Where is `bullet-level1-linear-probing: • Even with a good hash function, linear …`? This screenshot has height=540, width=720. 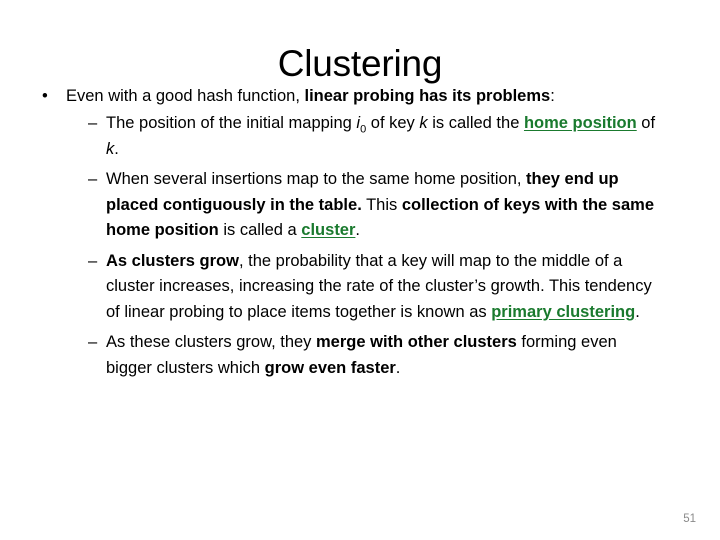
bullet-level1-linear-probing: • Even with a good hash function, linear … is located at coordinates (360, 96).